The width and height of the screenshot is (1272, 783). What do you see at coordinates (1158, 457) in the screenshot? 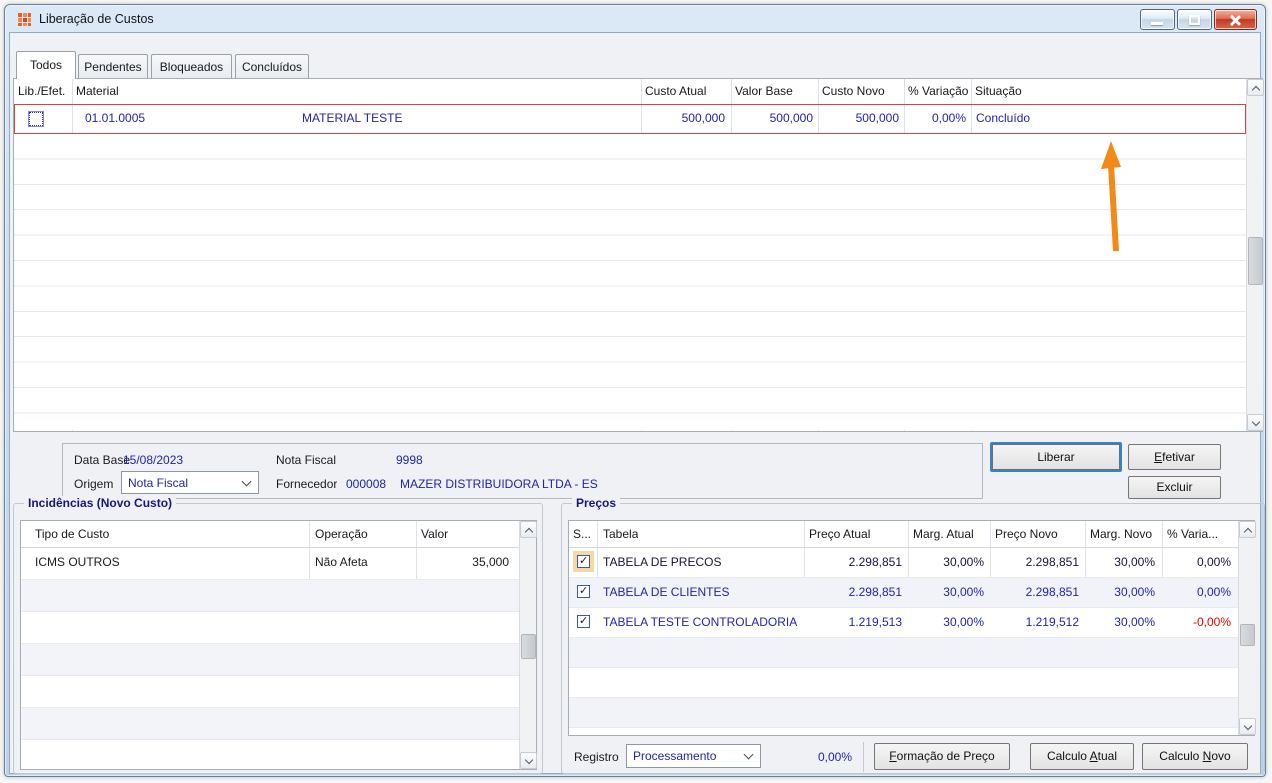
I see `efetivar-accel: E` at bounding box center [1158, 457].